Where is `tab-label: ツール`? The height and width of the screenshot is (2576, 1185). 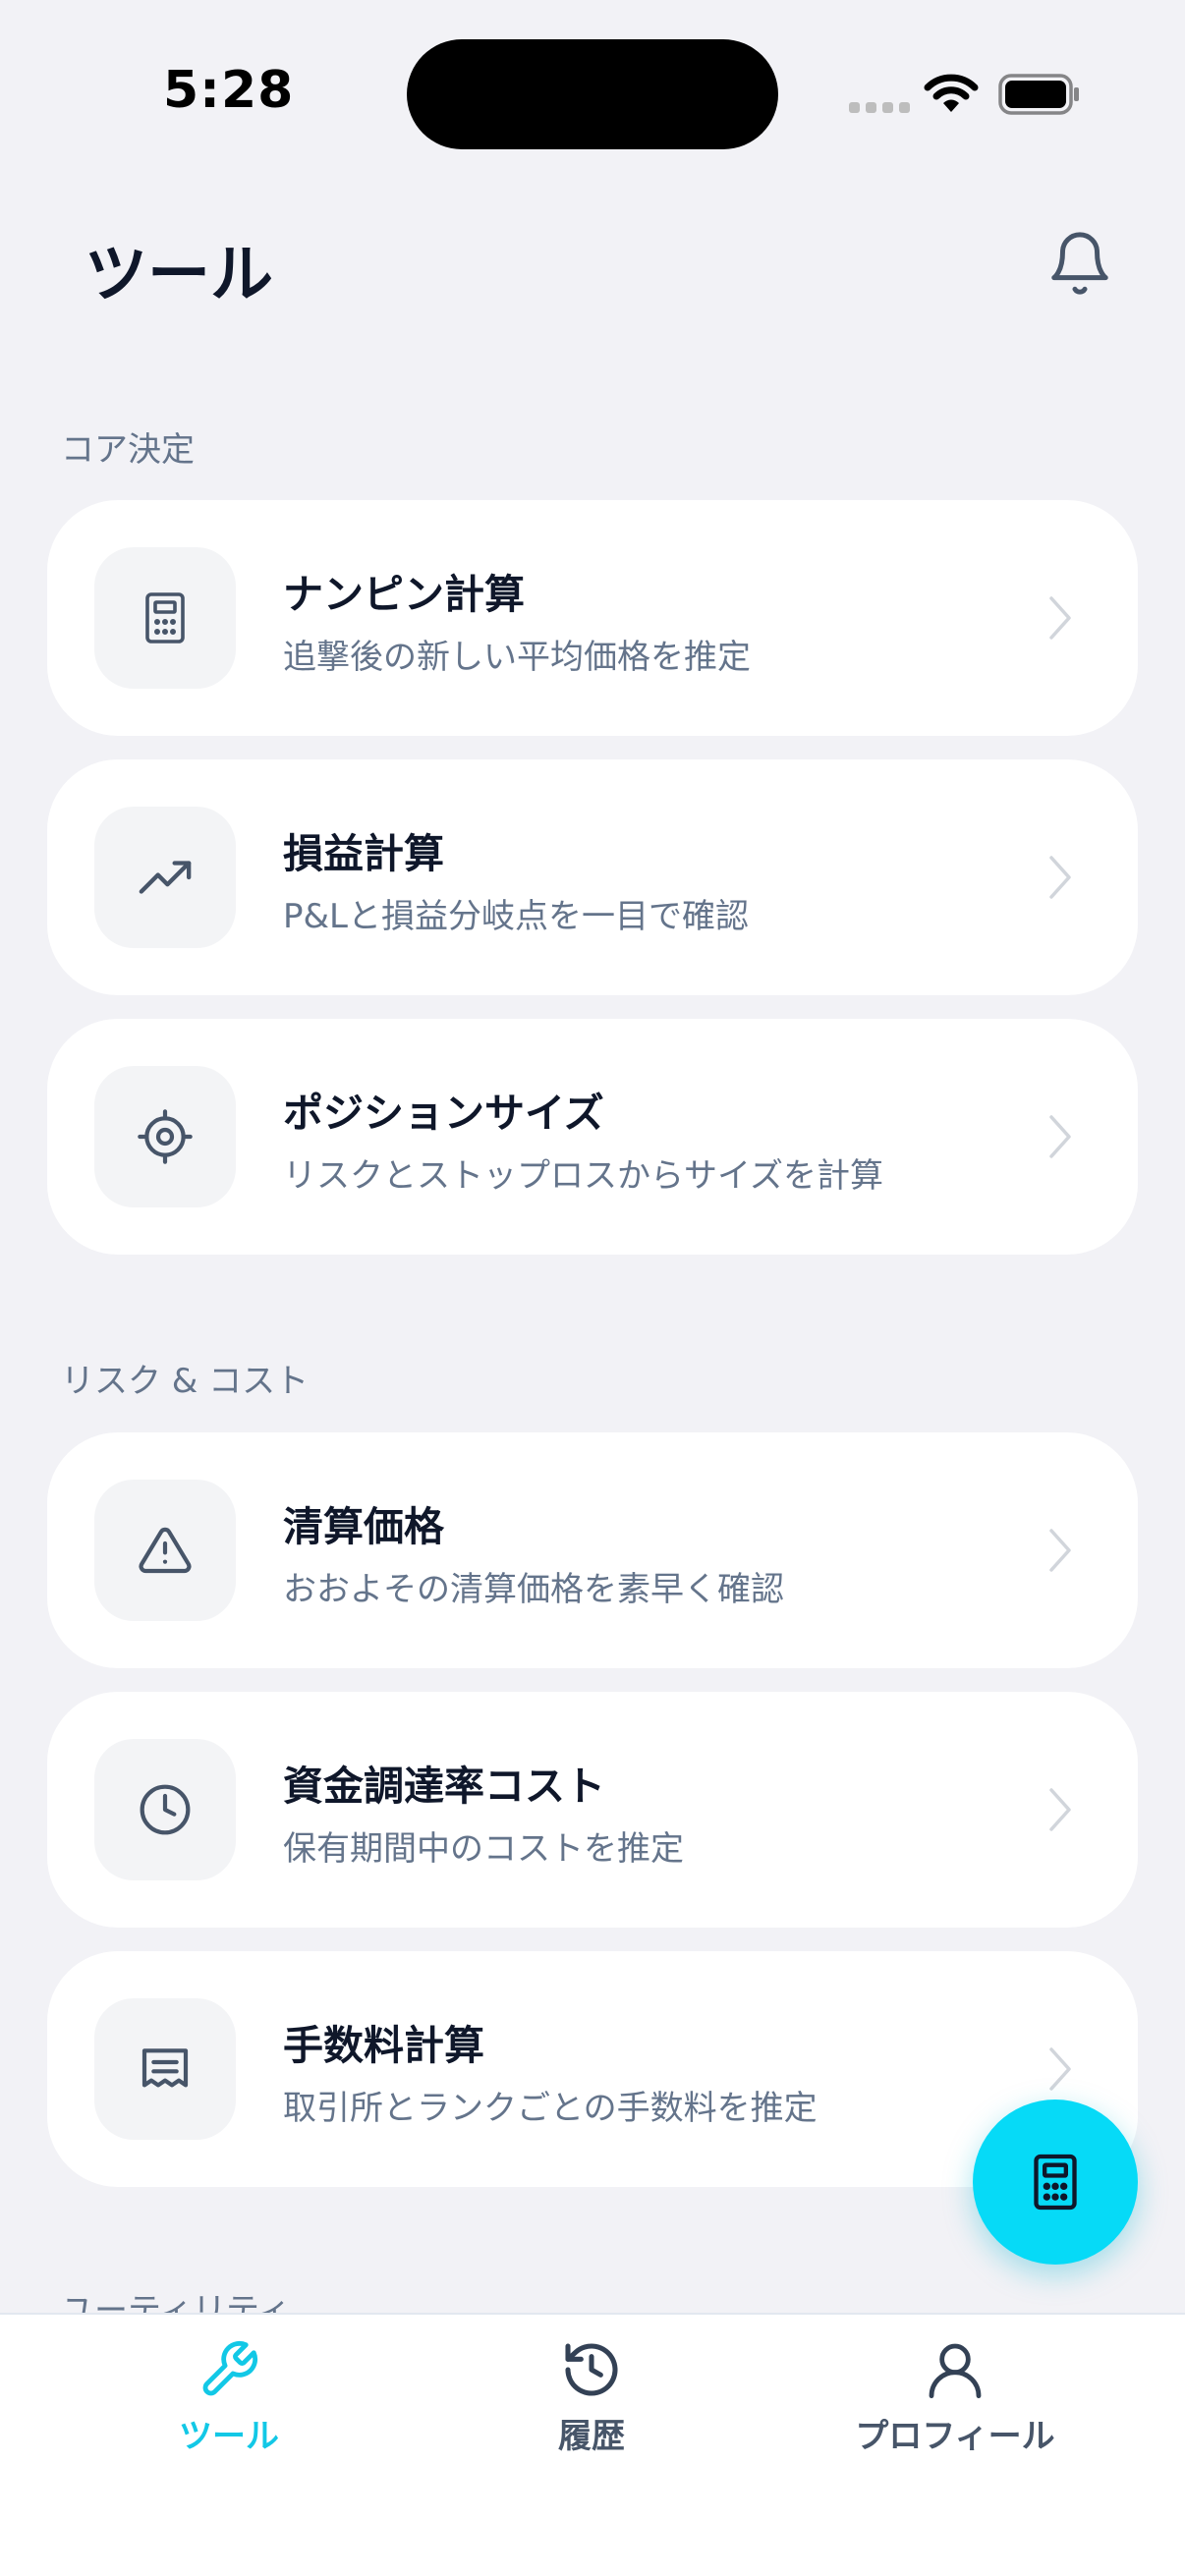 tab-label: ツール is located at coordinates (229, 2436).